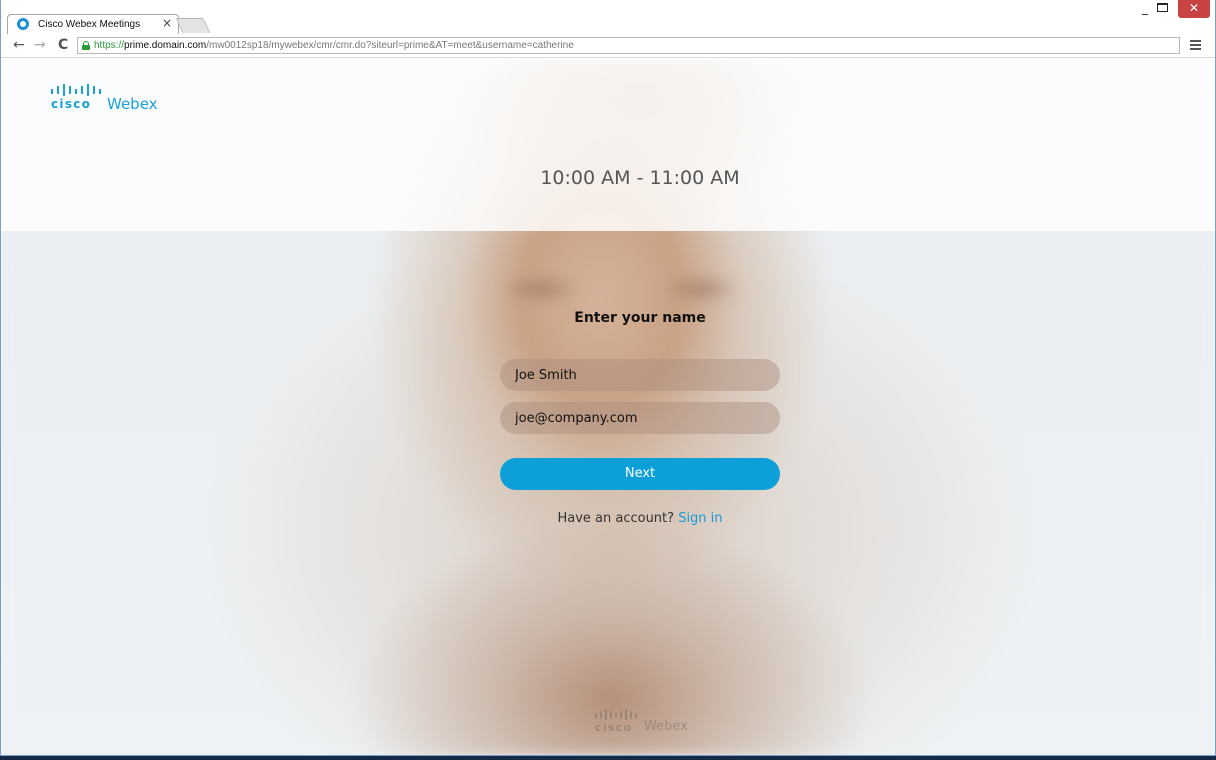 The image size is (1216, 760). I want to click on minimize-button: _, so click(1145, 10).